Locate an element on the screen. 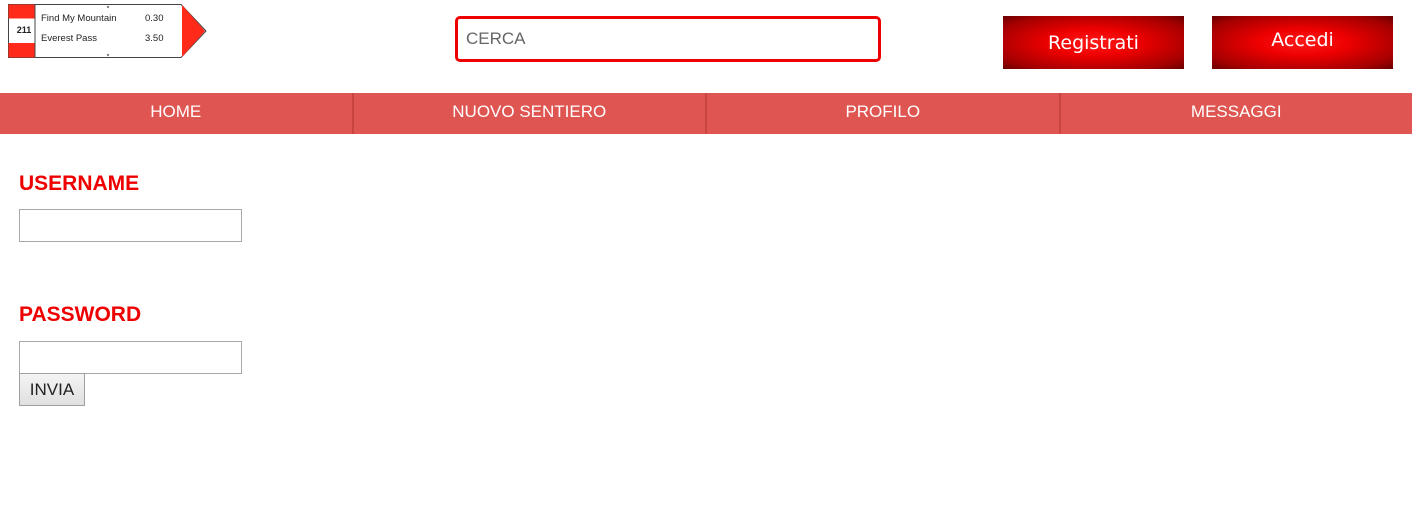  username-label: USERNAME is located at coordinates (79, 183).